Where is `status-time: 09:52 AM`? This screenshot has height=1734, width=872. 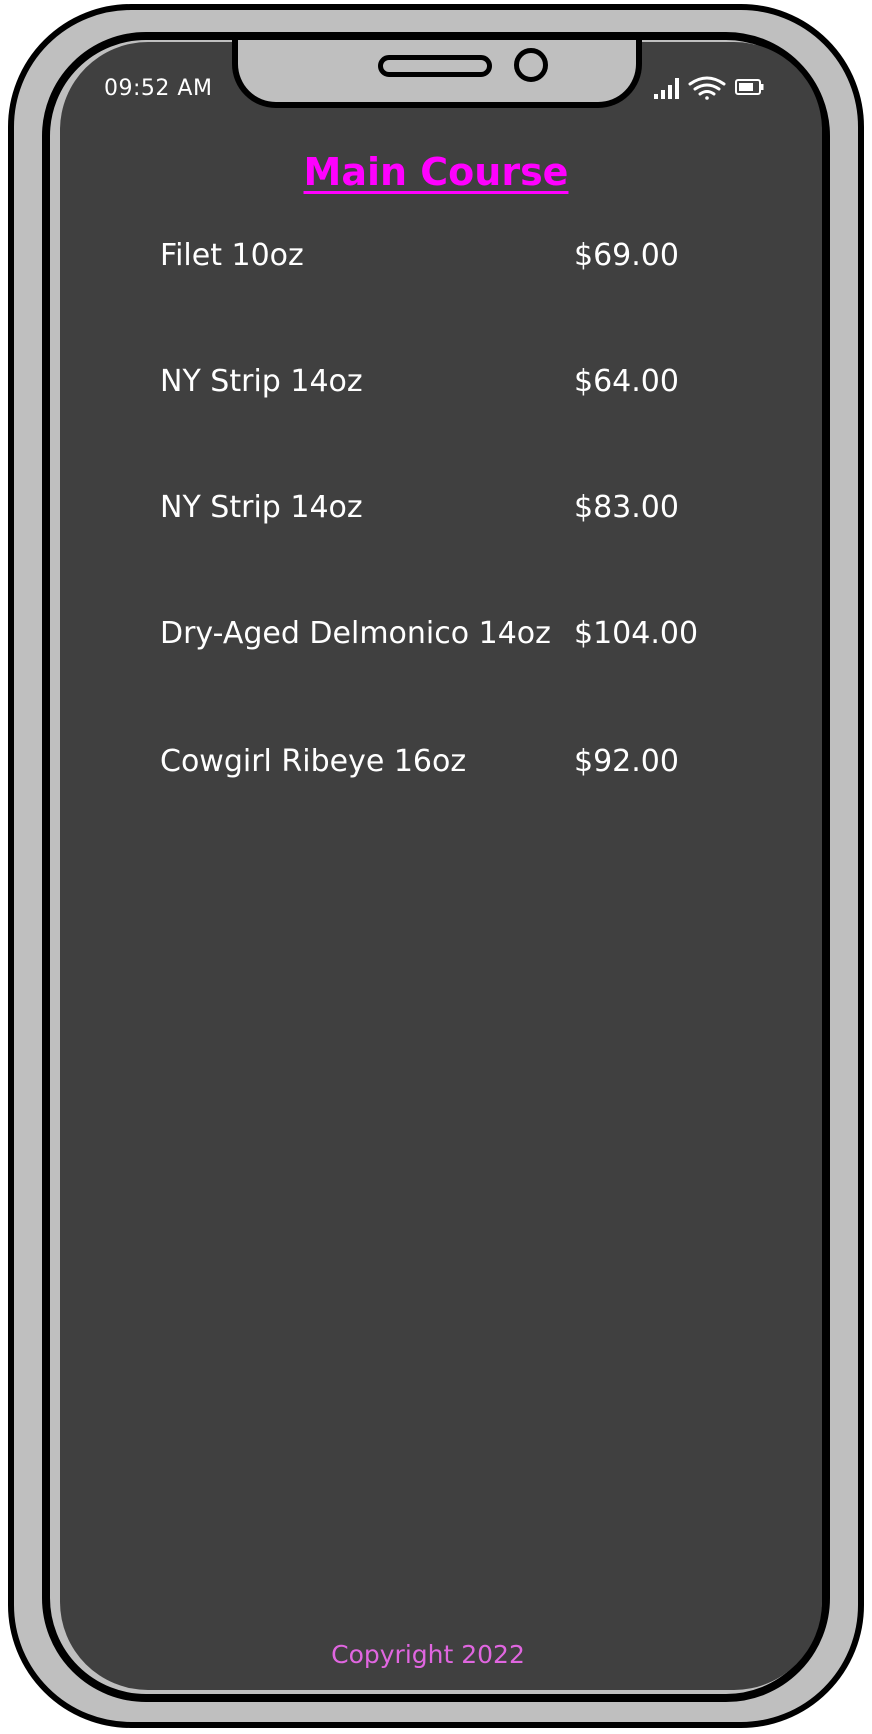
status-time: 09:52 AM is located at coordinates (158, 88).